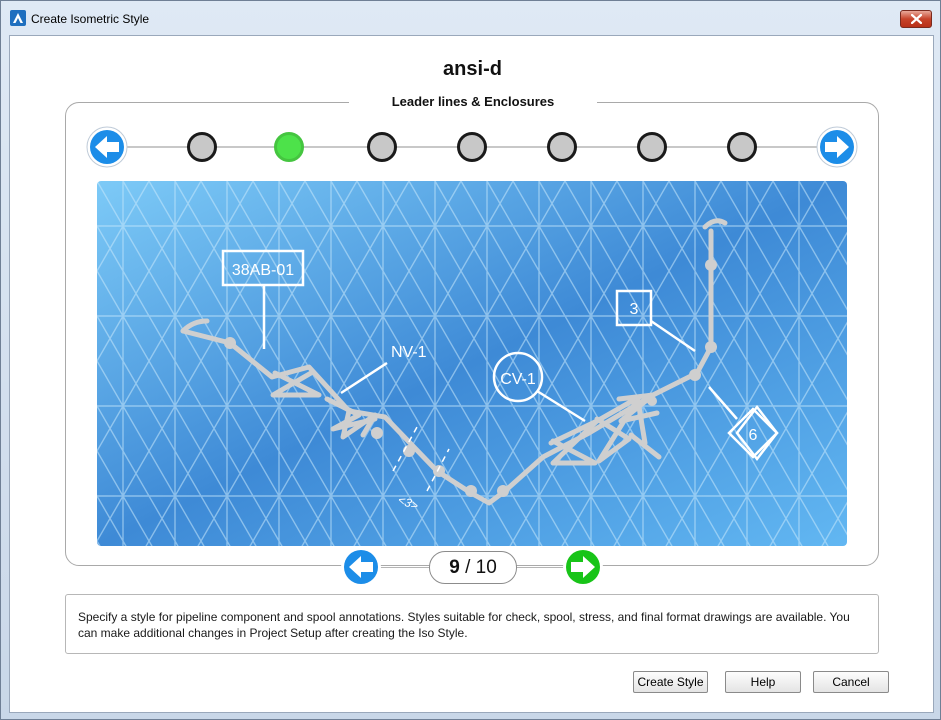  I want to click on total-pages: 10, so click(486, 567).